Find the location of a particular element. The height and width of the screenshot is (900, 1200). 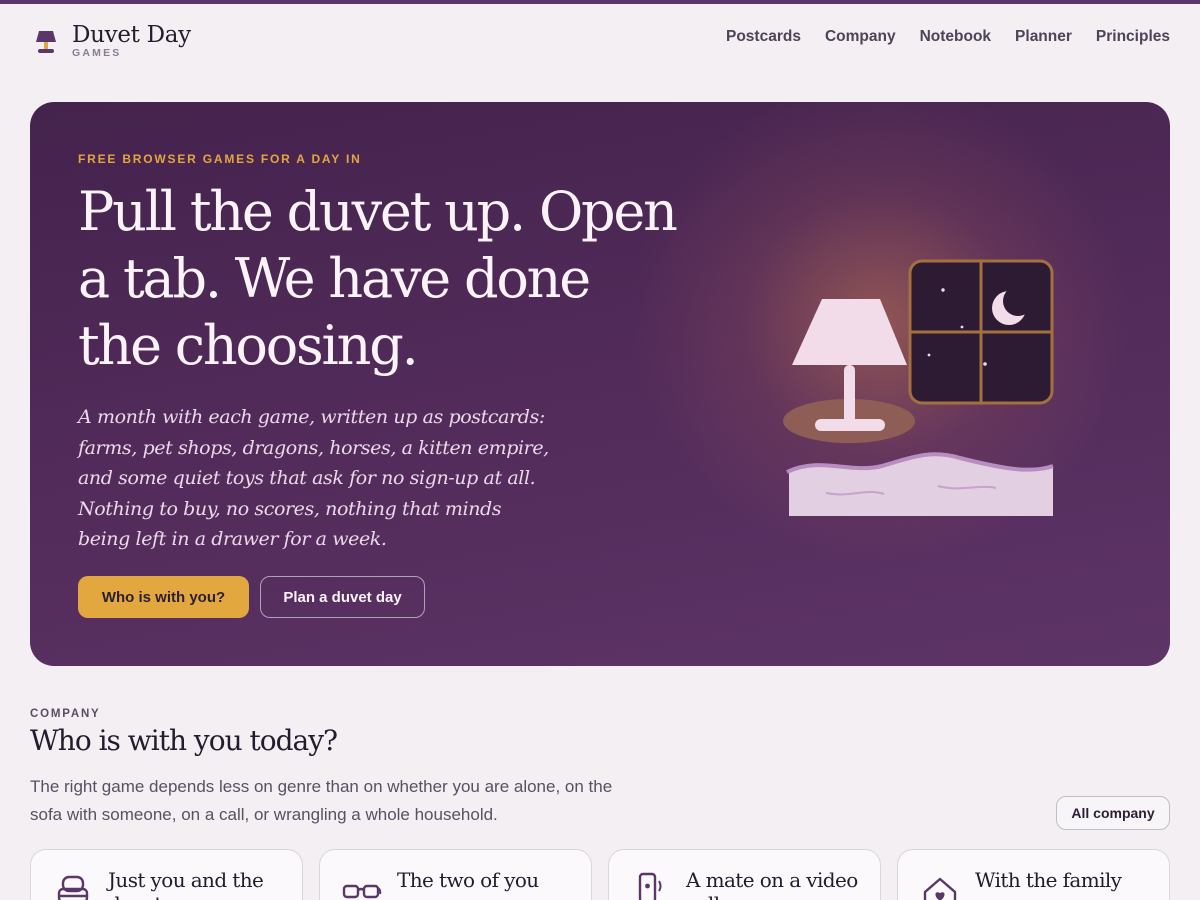

company-card-solo: Just you and the duvet is located at coordinates (166, 874).